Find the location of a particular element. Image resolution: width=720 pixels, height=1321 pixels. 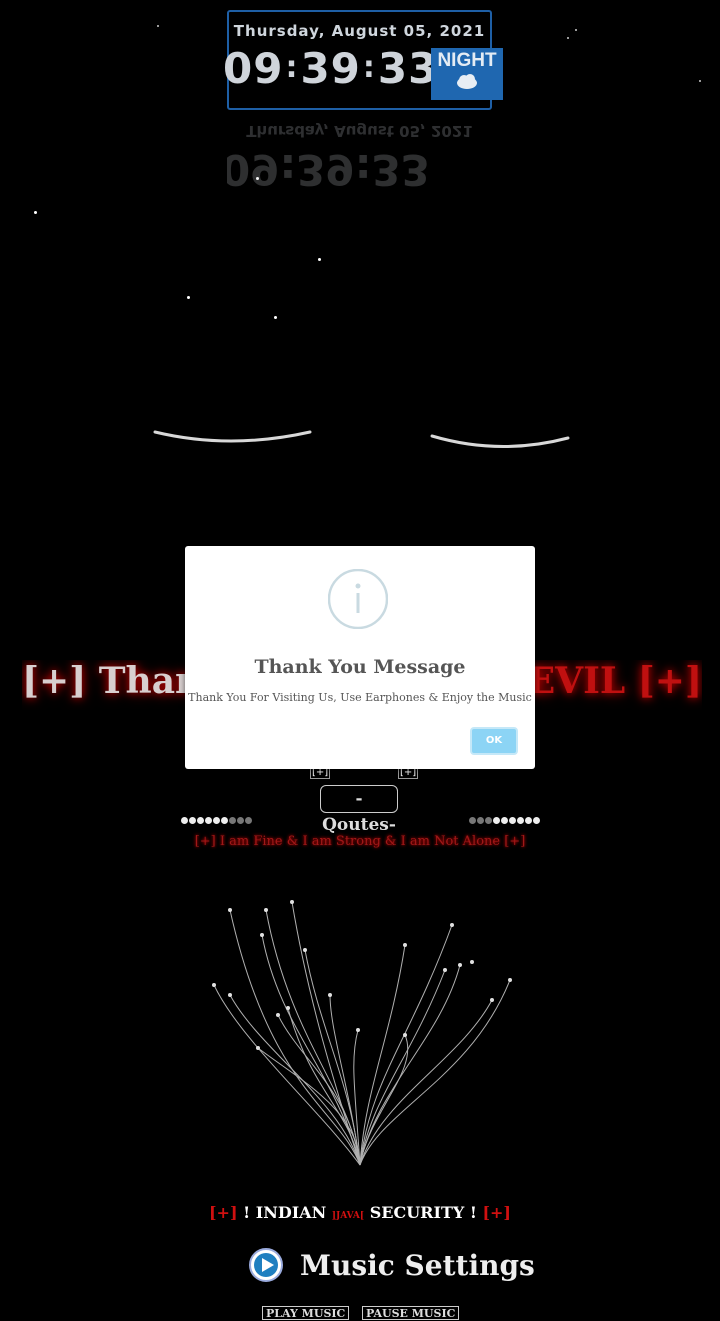

dialog-title: Thank You Message is located at coordinates (360, 667).